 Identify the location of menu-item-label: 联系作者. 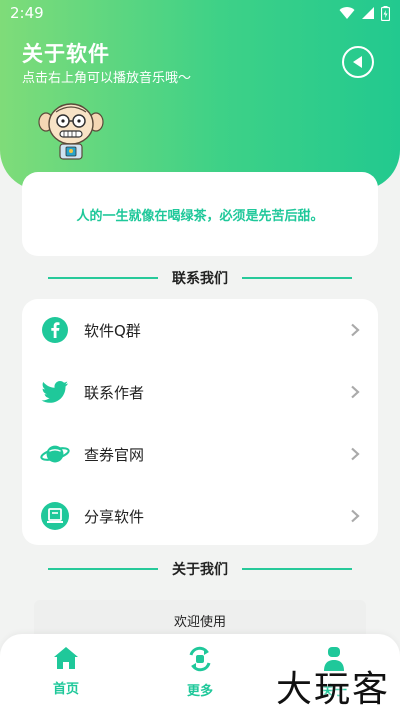
(114, 392).